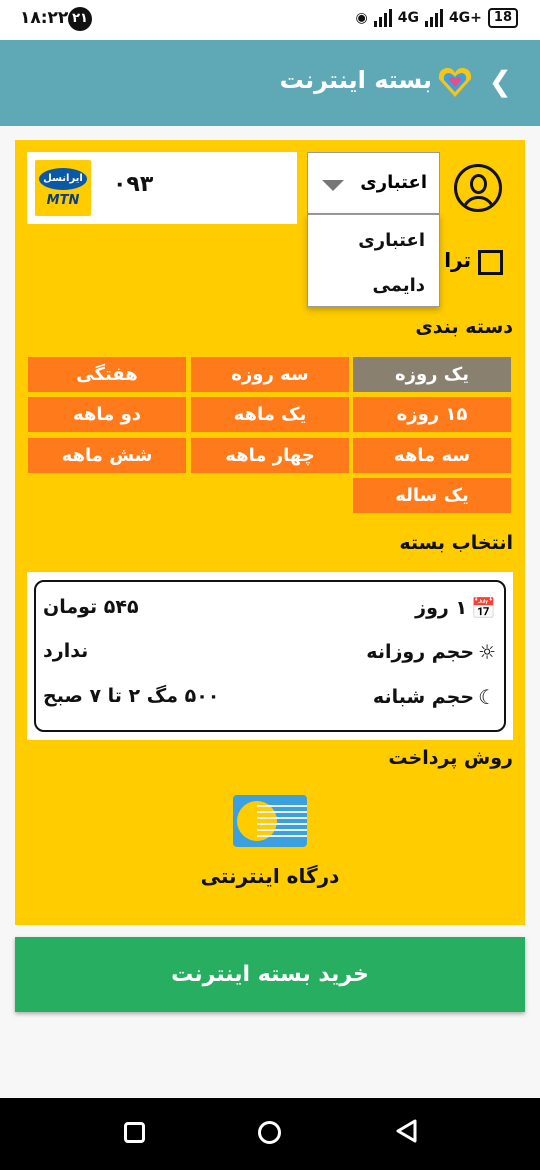  I want to click on calendar-clock-icon: 📅, so click(483, 608).